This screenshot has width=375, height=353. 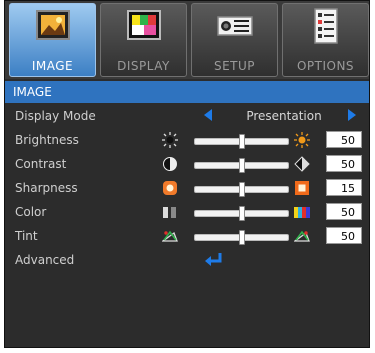 What do you see at coordinates (187, 213) in the screenshot?
I see `row-color: Color 50` at bounding box center [187, 213].